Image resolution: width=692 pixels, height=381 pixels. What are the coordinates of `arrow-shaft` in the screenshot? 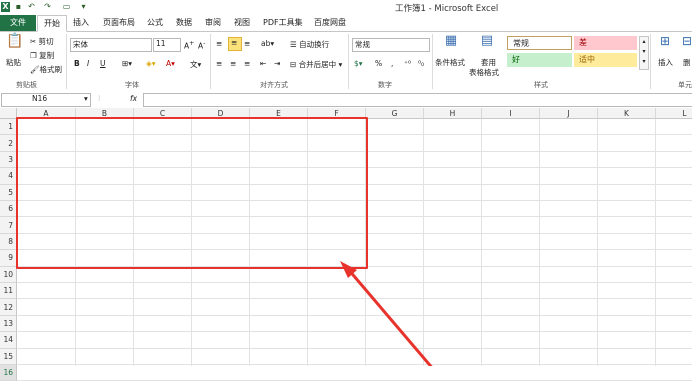 It's located at (389, 317).